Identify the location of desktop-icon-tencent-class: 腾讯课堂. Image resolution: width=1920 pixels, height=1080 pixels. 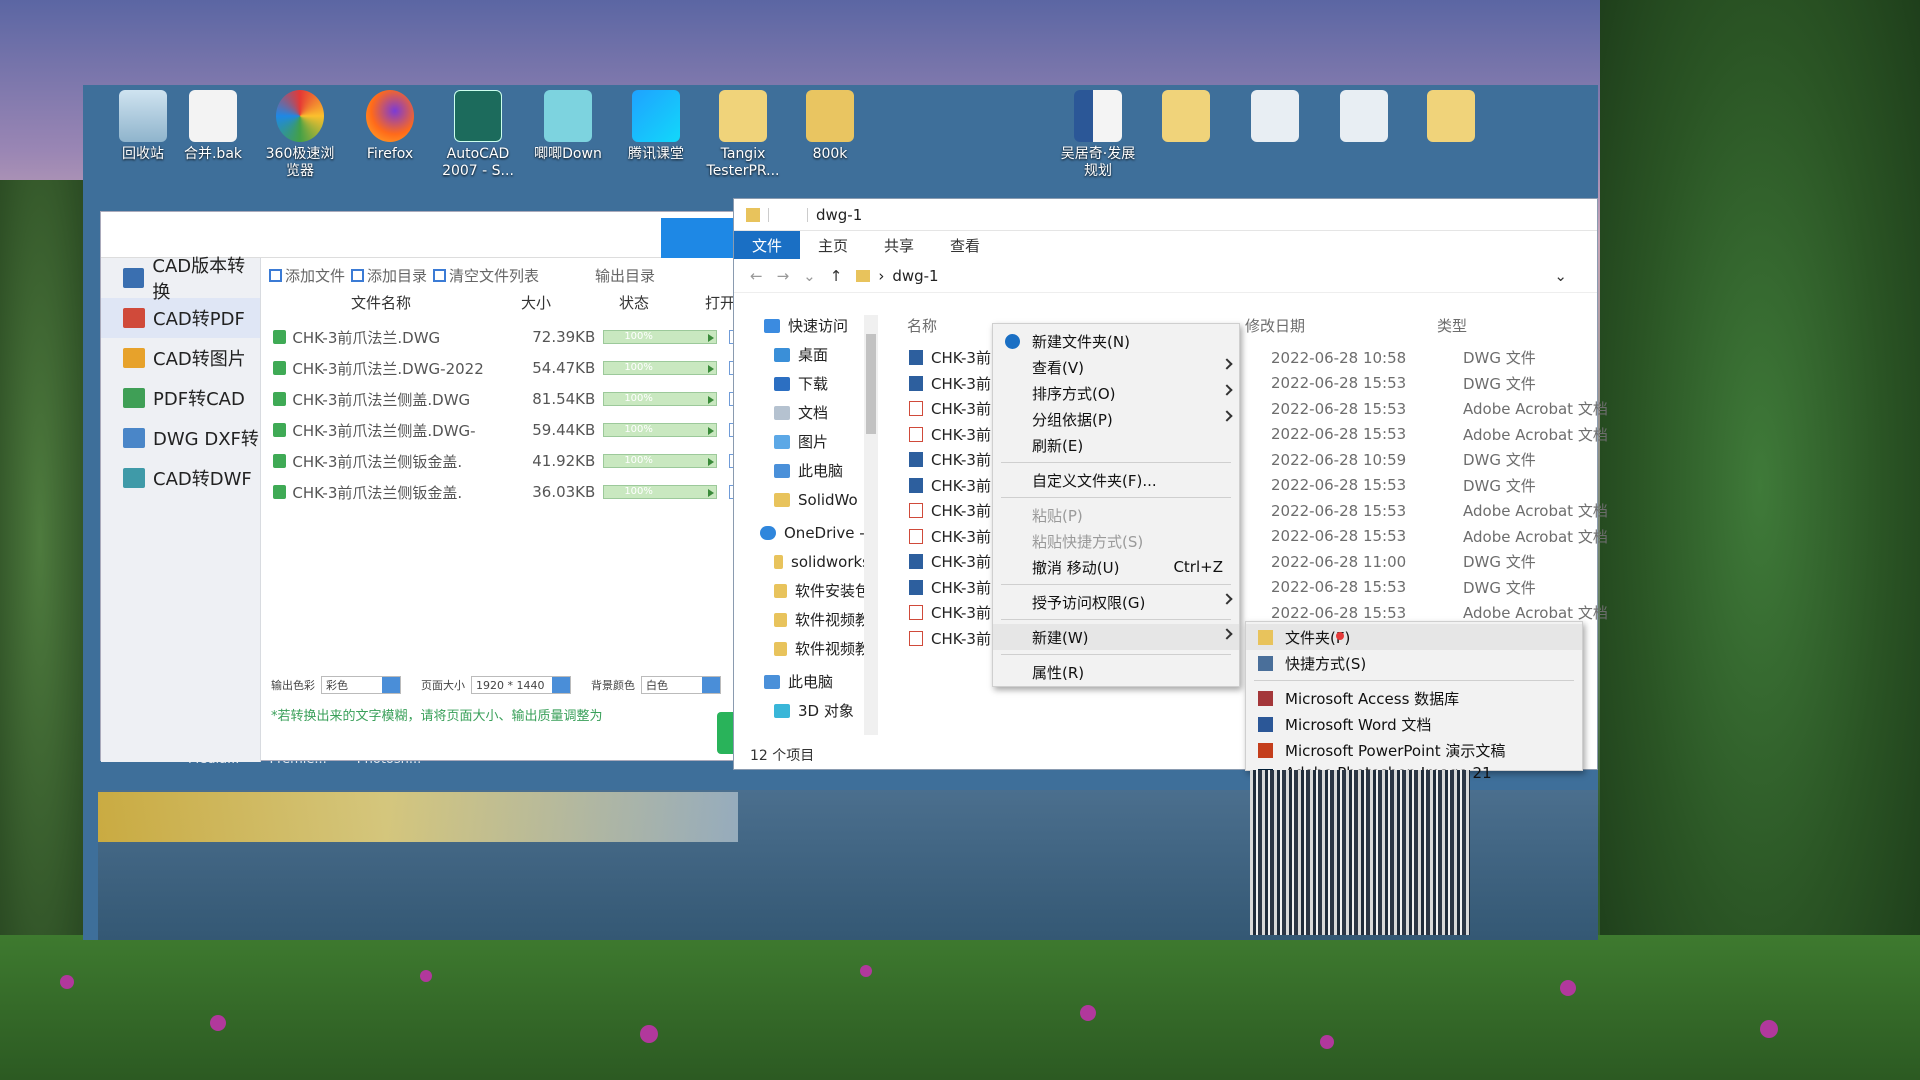
(656, 126).